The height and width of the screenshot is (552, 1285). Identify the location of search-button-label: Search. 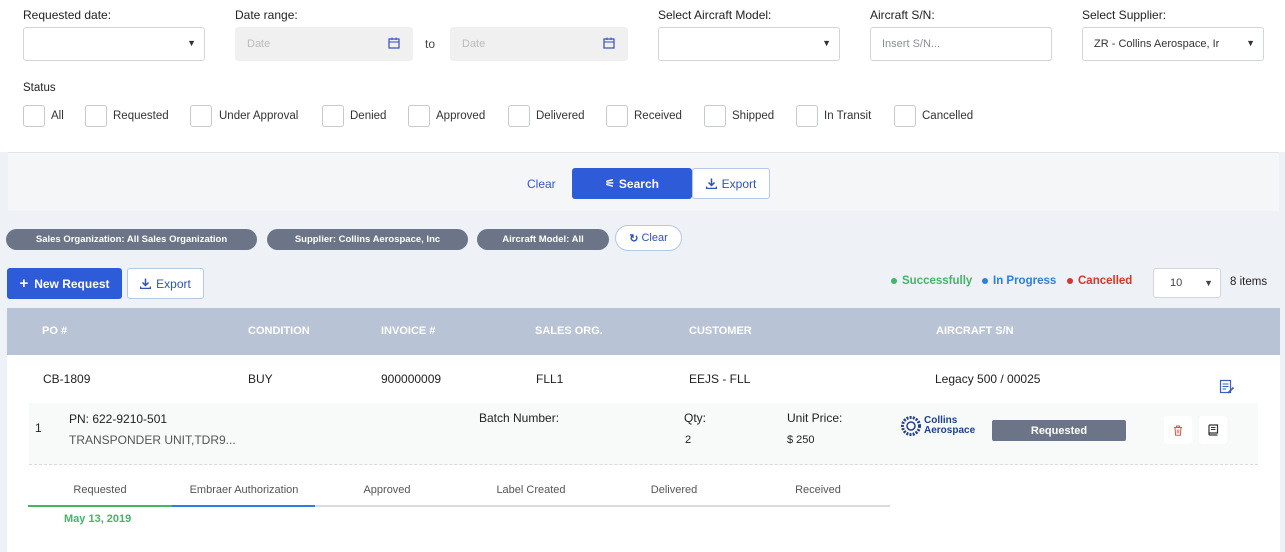
(638, 183).